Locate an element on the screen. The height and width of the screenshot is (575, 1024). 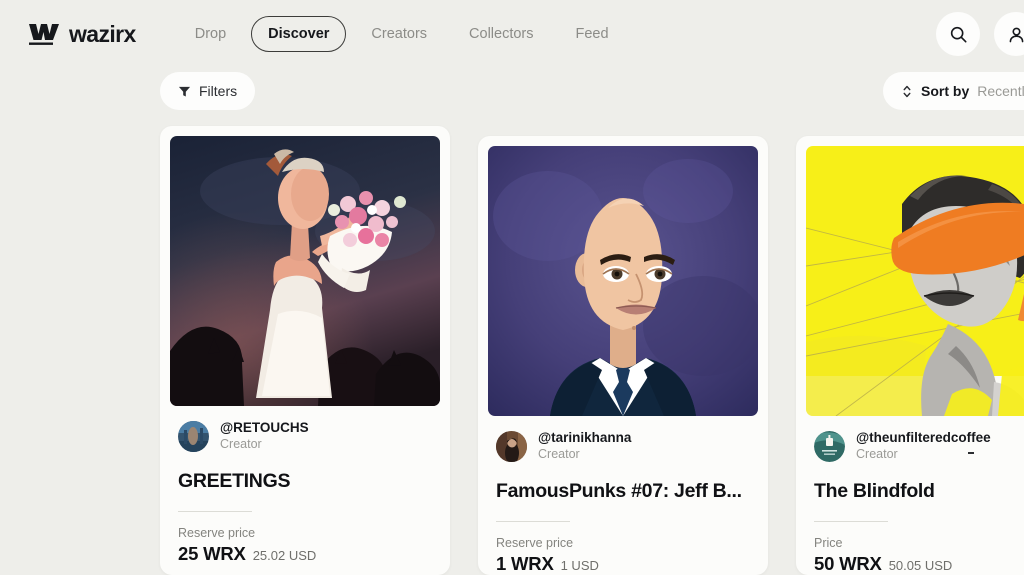
greetings-artwork is located at coordinates (305, 271).